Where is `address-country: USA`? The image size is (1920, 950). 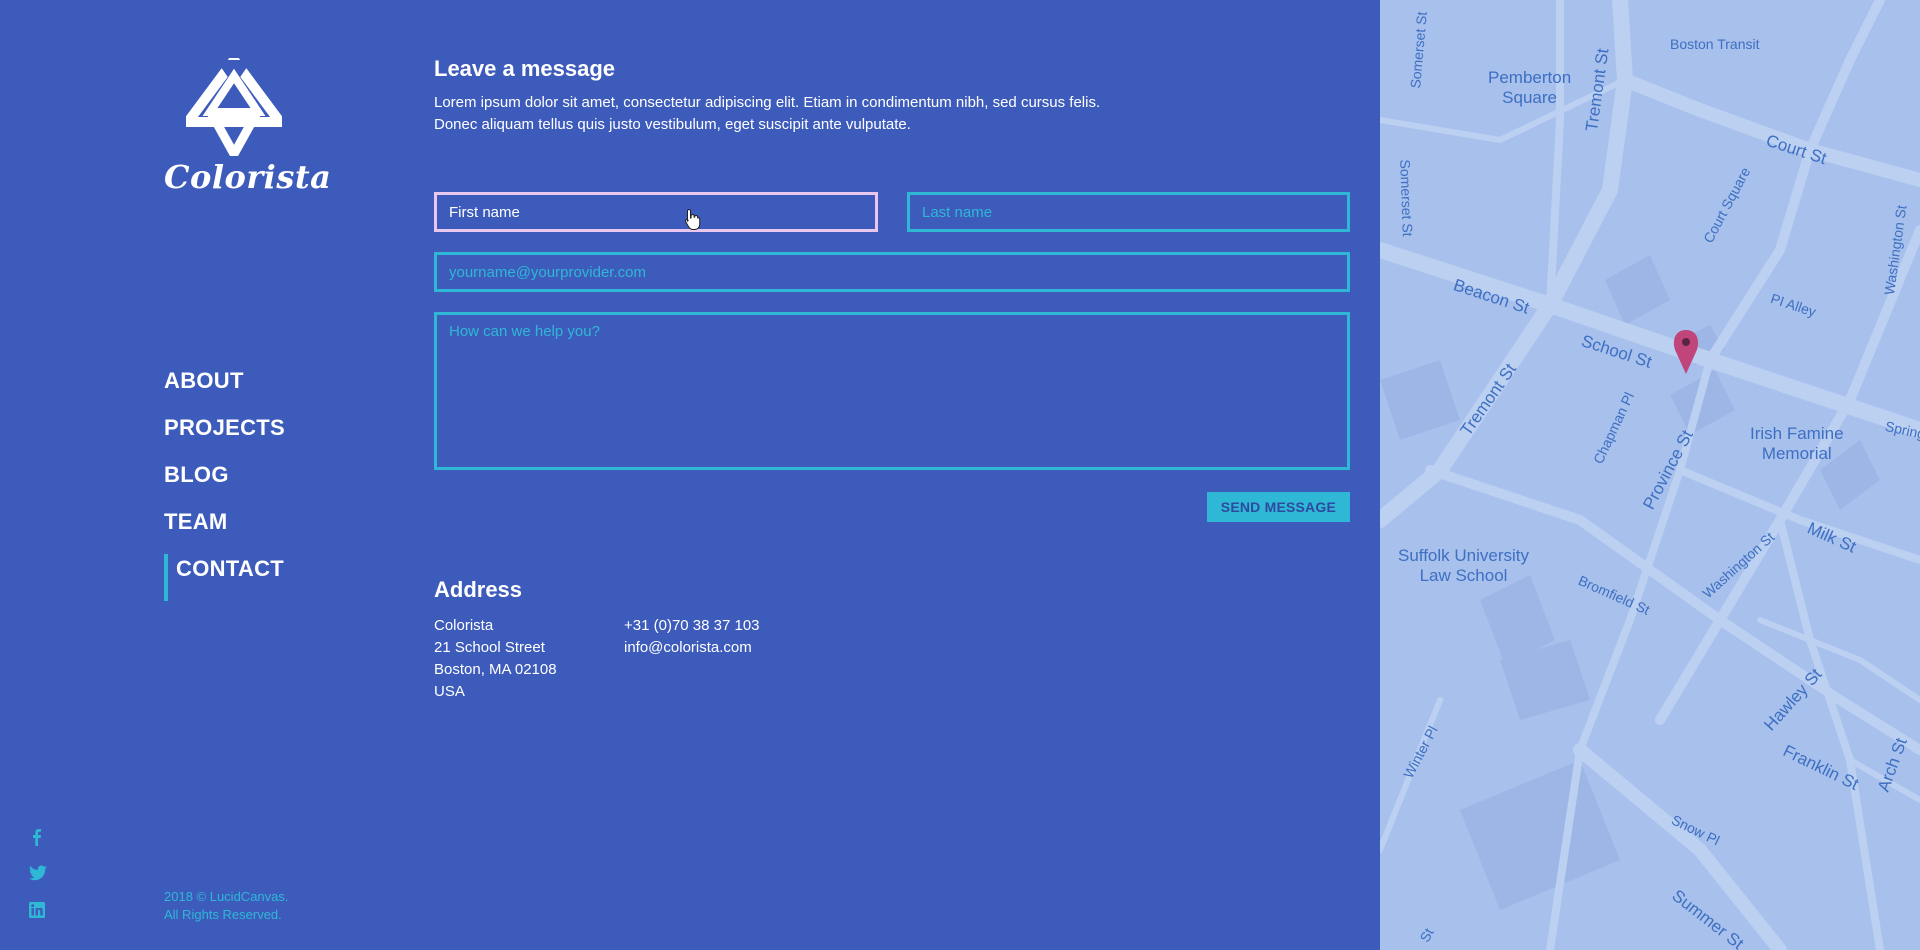 address-country: USA is located at coordinates (449, 691).